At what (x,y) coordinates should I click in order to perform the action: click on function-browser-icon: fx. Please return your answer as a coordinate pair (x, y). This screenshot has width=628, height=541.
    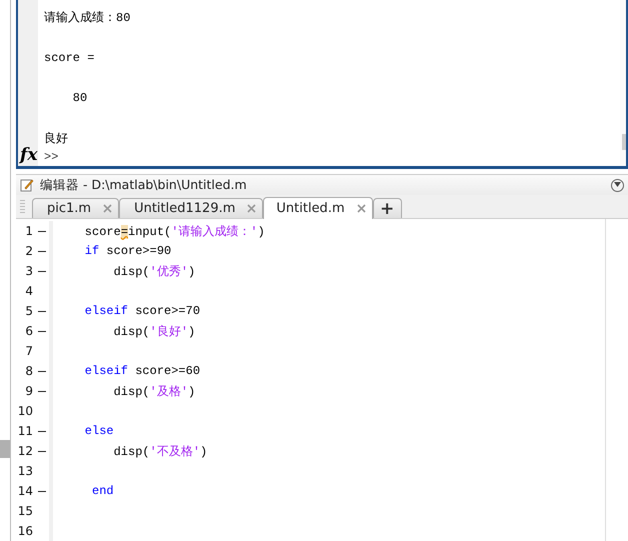
    Looking at the image, I should click on (29, 155).